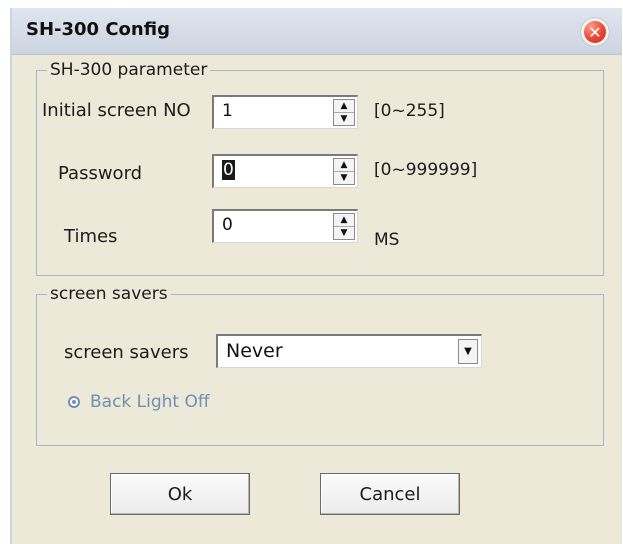 The image size is (623, 544). I want to click on screensaver-group-legend: screen savers, so click(109, 294).